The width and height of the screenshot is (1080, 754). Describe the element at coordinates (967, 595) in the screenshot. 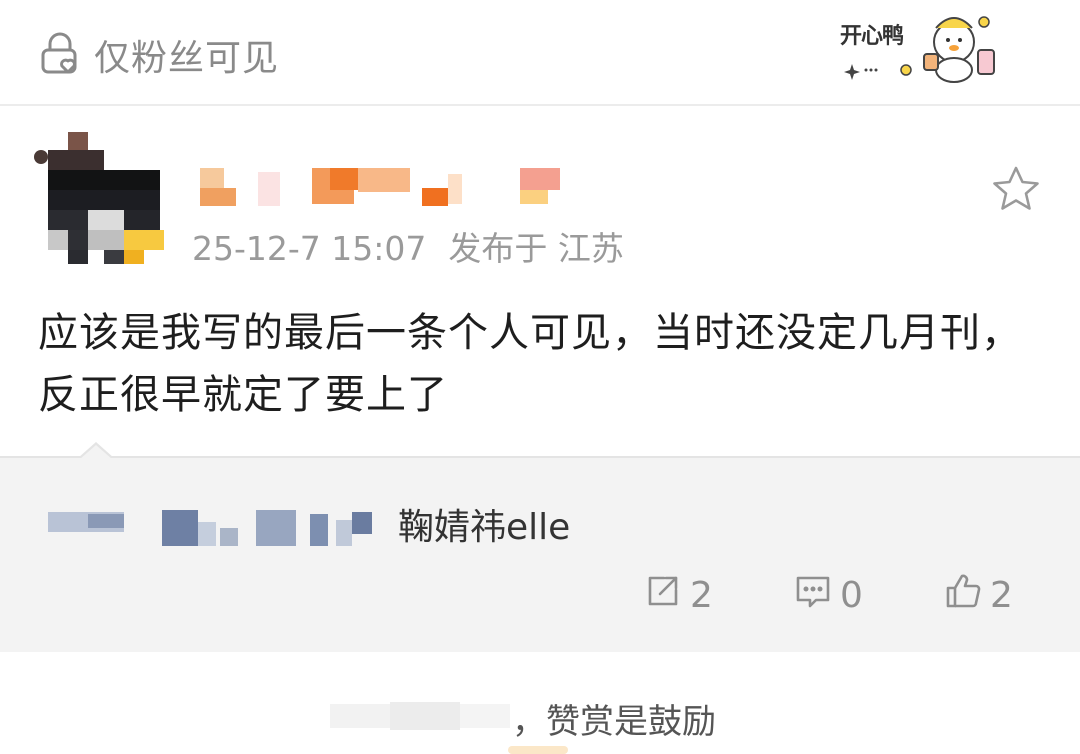

I see `thumbs-up-icon` at that location.